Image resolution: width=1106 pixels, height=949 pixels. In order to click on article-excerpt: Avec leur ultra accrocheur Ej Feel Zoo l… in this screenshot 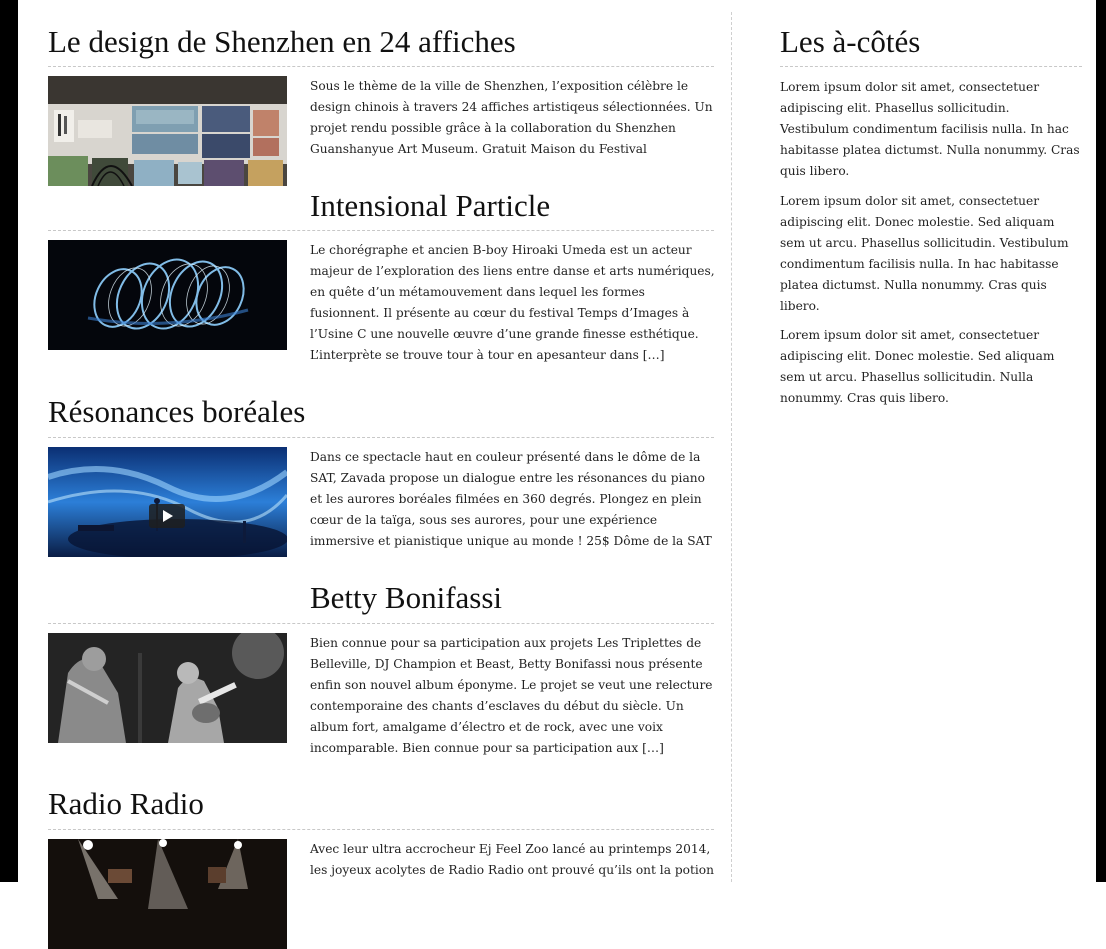, I will do `click(512, 859)`.